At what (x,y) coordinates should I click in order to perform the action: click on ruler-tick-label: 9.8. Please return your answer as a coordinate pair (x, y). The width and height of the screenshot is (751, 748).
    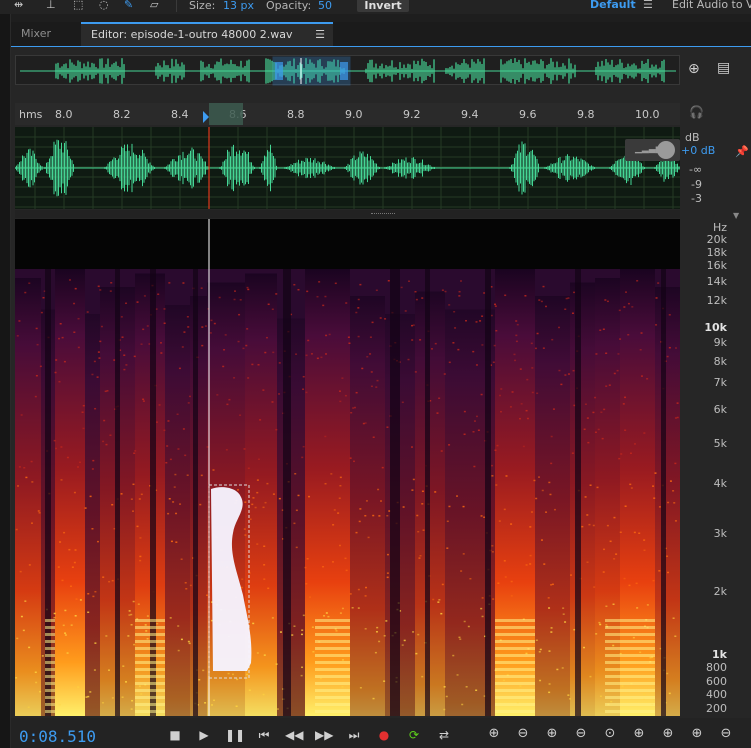
    Looking at the image, I should click on (586, 114).